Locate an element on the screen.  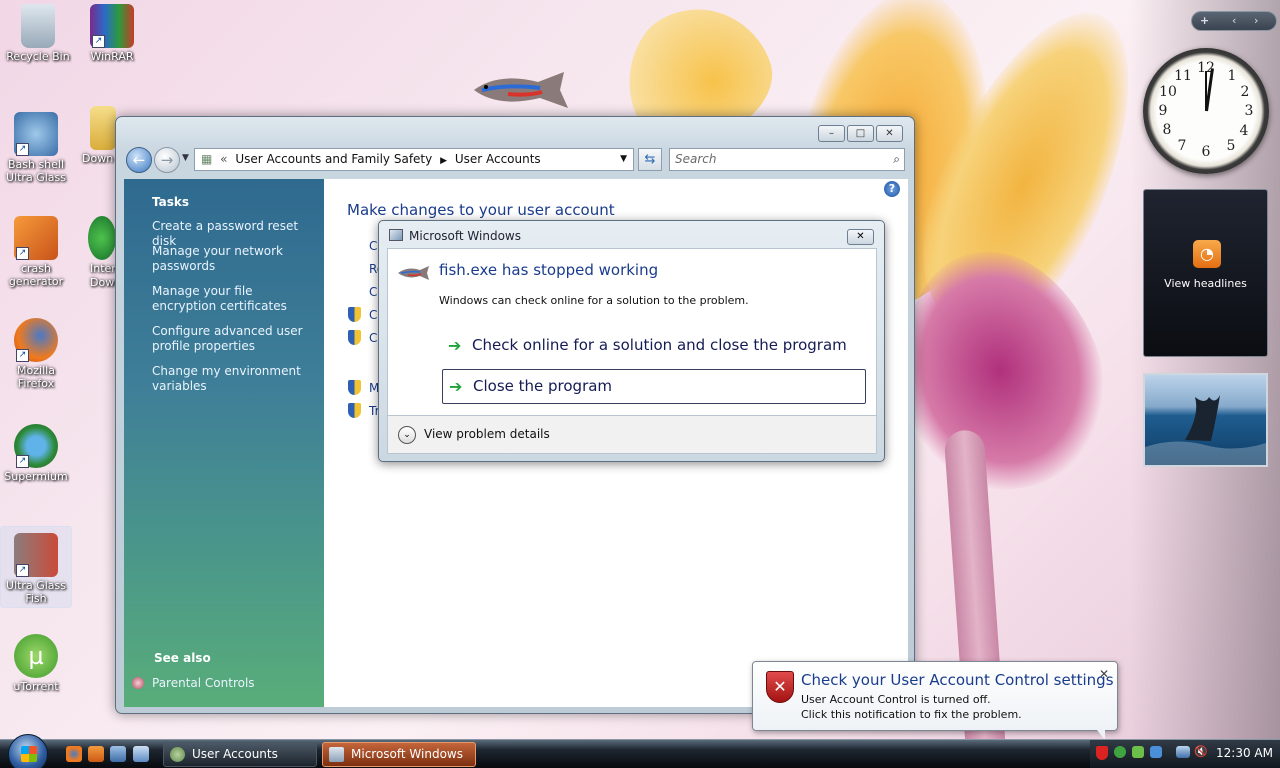
view-headlines-link: View headlines is located at coordinates (1205, 283).